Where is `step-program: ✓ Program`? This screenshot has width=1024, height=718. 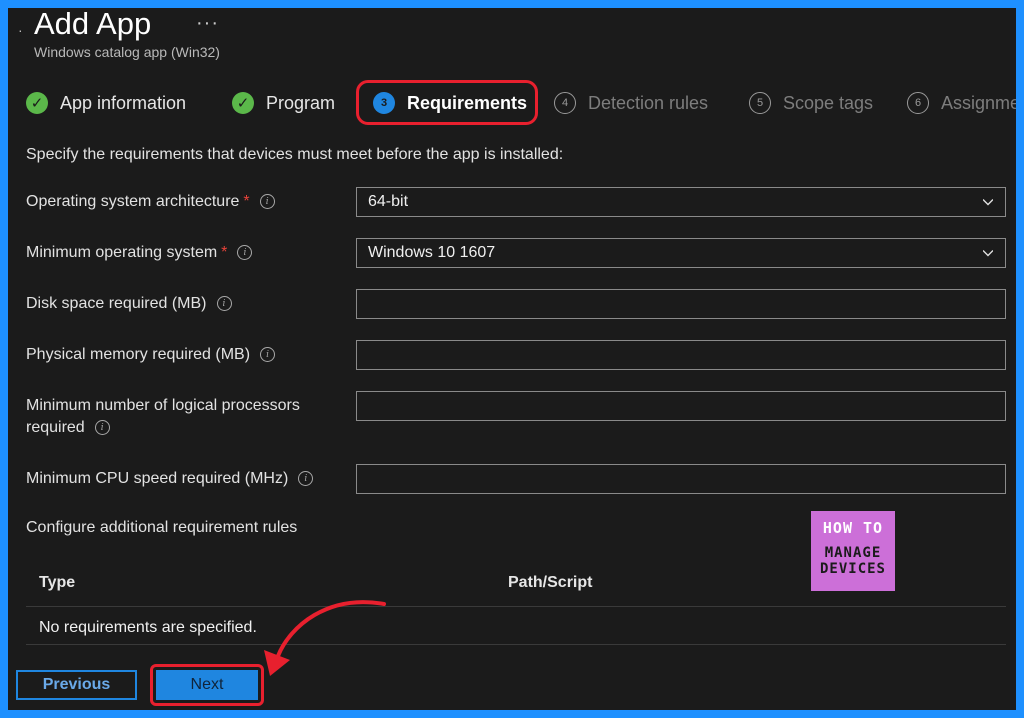 step-program: ✓ Program is located at coordinates (283, 103).